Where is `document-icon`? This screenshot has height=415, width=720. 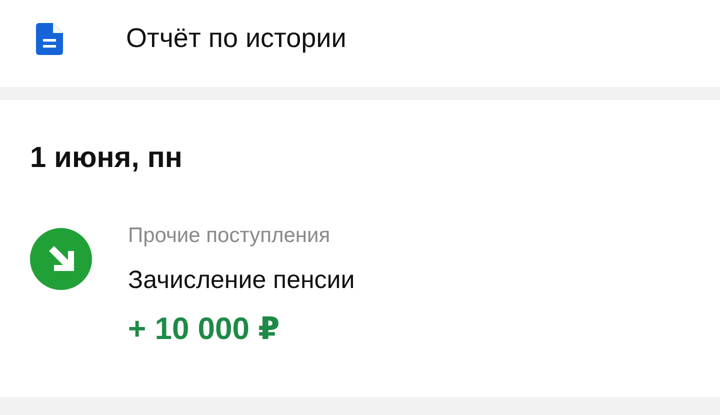 document-icon is located at coordinates (49, 38).